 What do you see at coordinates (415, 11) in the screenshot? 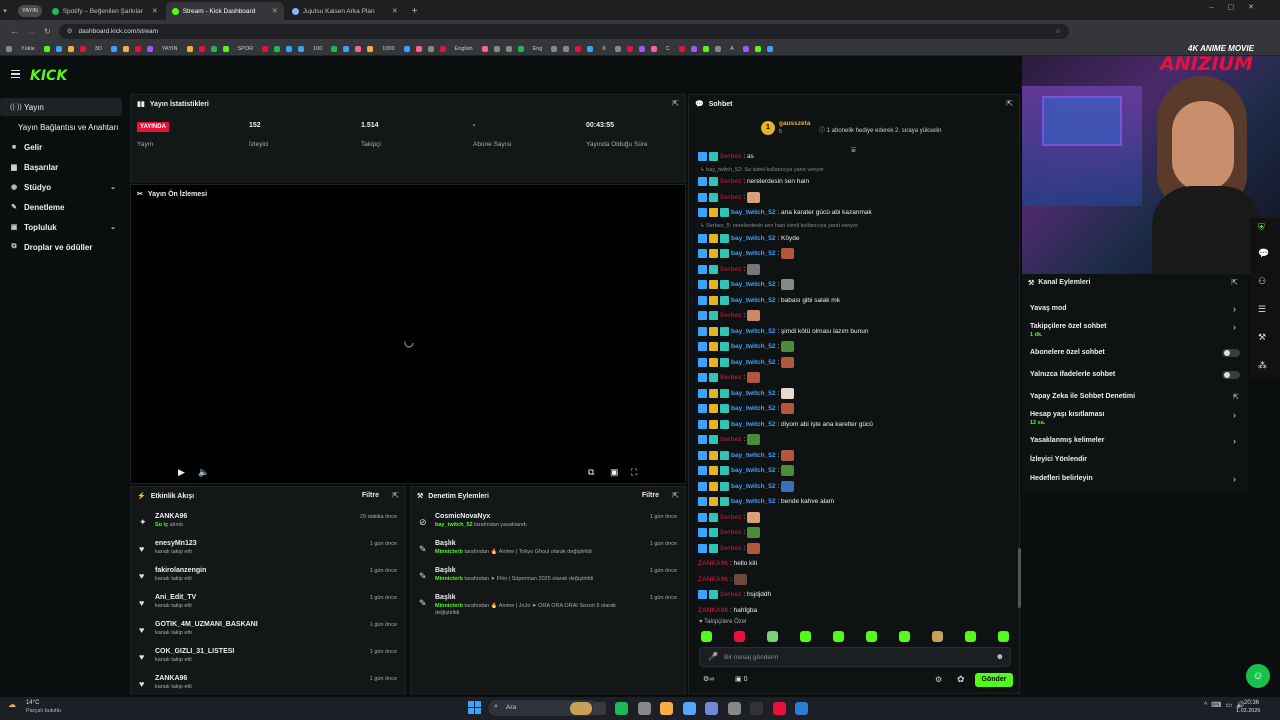
I see `new-tab-button: +` at bounding box center [415, 11].